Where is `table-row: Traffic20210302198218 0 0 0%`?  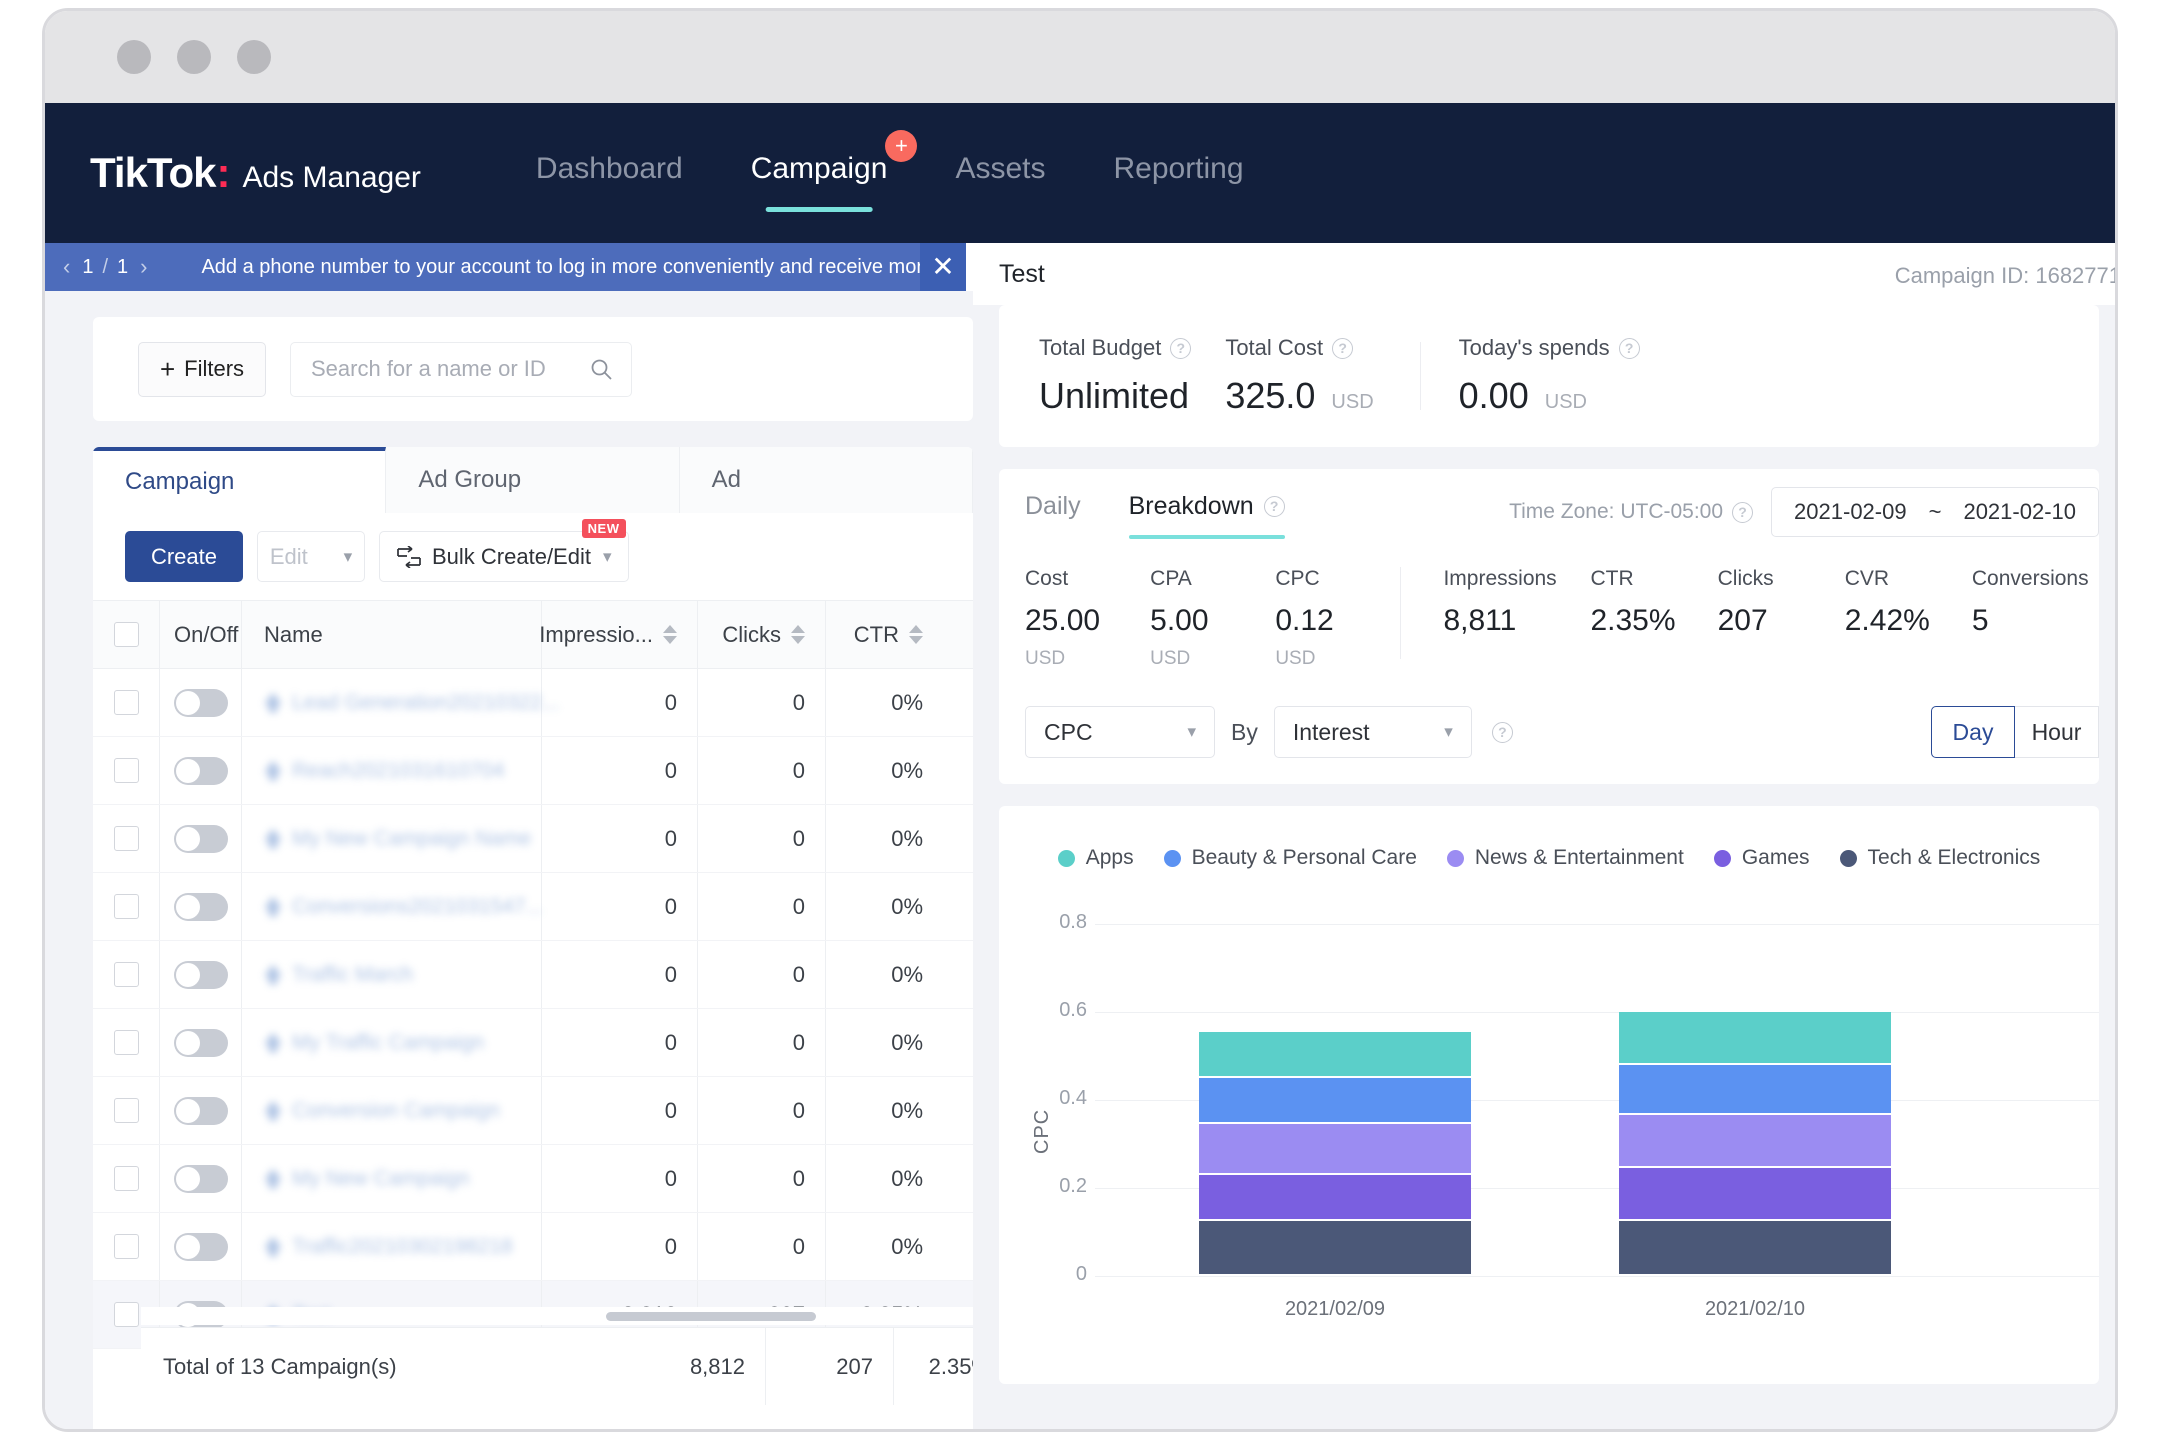
table-row: Traffic20210302198218 0 0 0% is located at coordinates (533, 1247).